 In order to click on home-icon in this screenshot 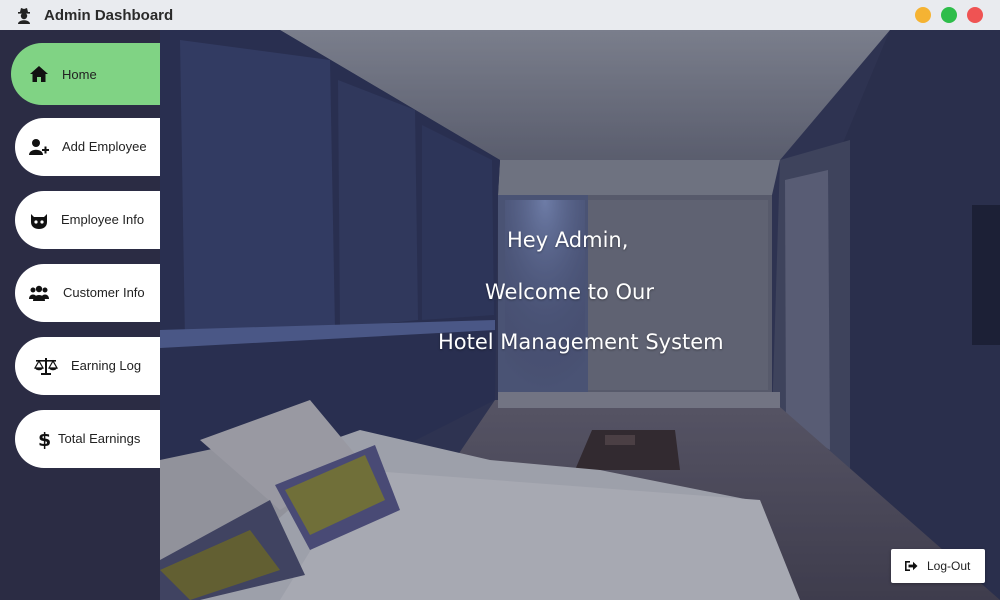, I will do `click(39, 74)`.